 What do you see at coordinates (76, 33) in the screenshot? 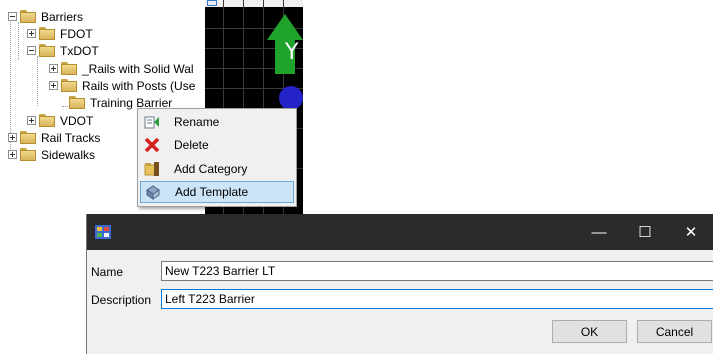
I see `tree-item-label: FDOT` at bounding box center [76, 33].